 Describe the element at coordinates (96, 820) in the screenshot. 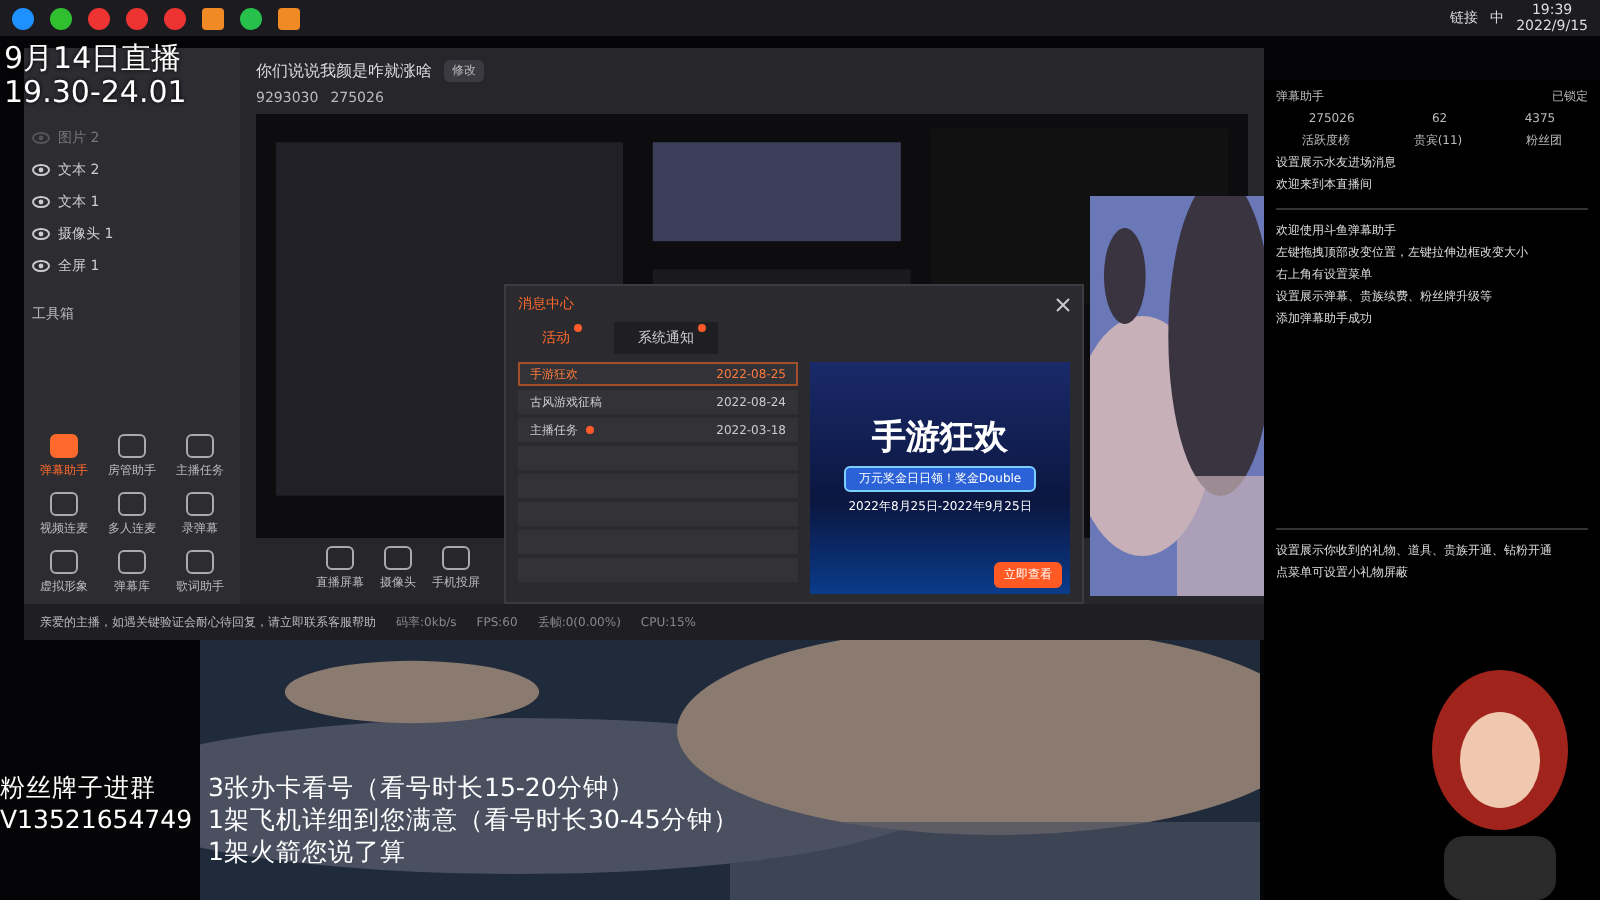

I see `overlay-text: V13521654749` at that location.